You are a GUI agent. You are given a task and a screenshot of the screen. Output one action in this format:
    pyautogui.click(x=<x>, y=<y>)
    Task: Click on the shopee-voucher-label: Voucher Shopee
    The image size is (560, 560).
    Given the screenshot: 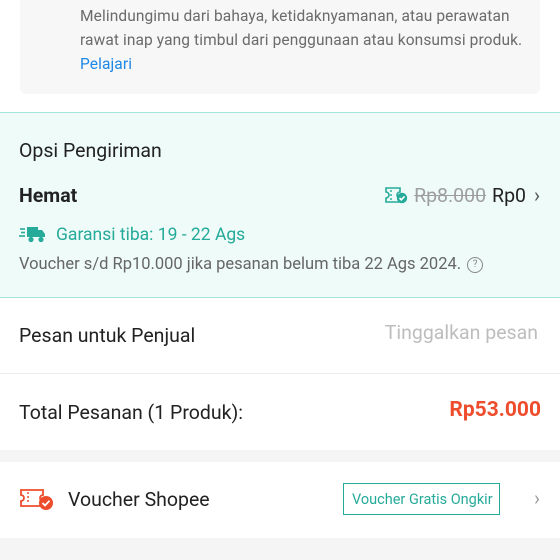 What is the action you would take?
    pyautogui.click(x=139, y=499)
    